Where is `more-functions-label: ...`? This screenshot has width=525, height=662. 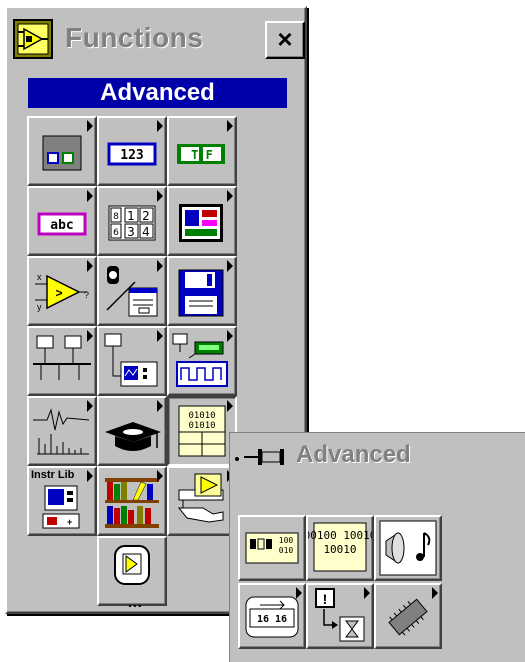
more-functions-label: ... is located at coordinates (135, 602).